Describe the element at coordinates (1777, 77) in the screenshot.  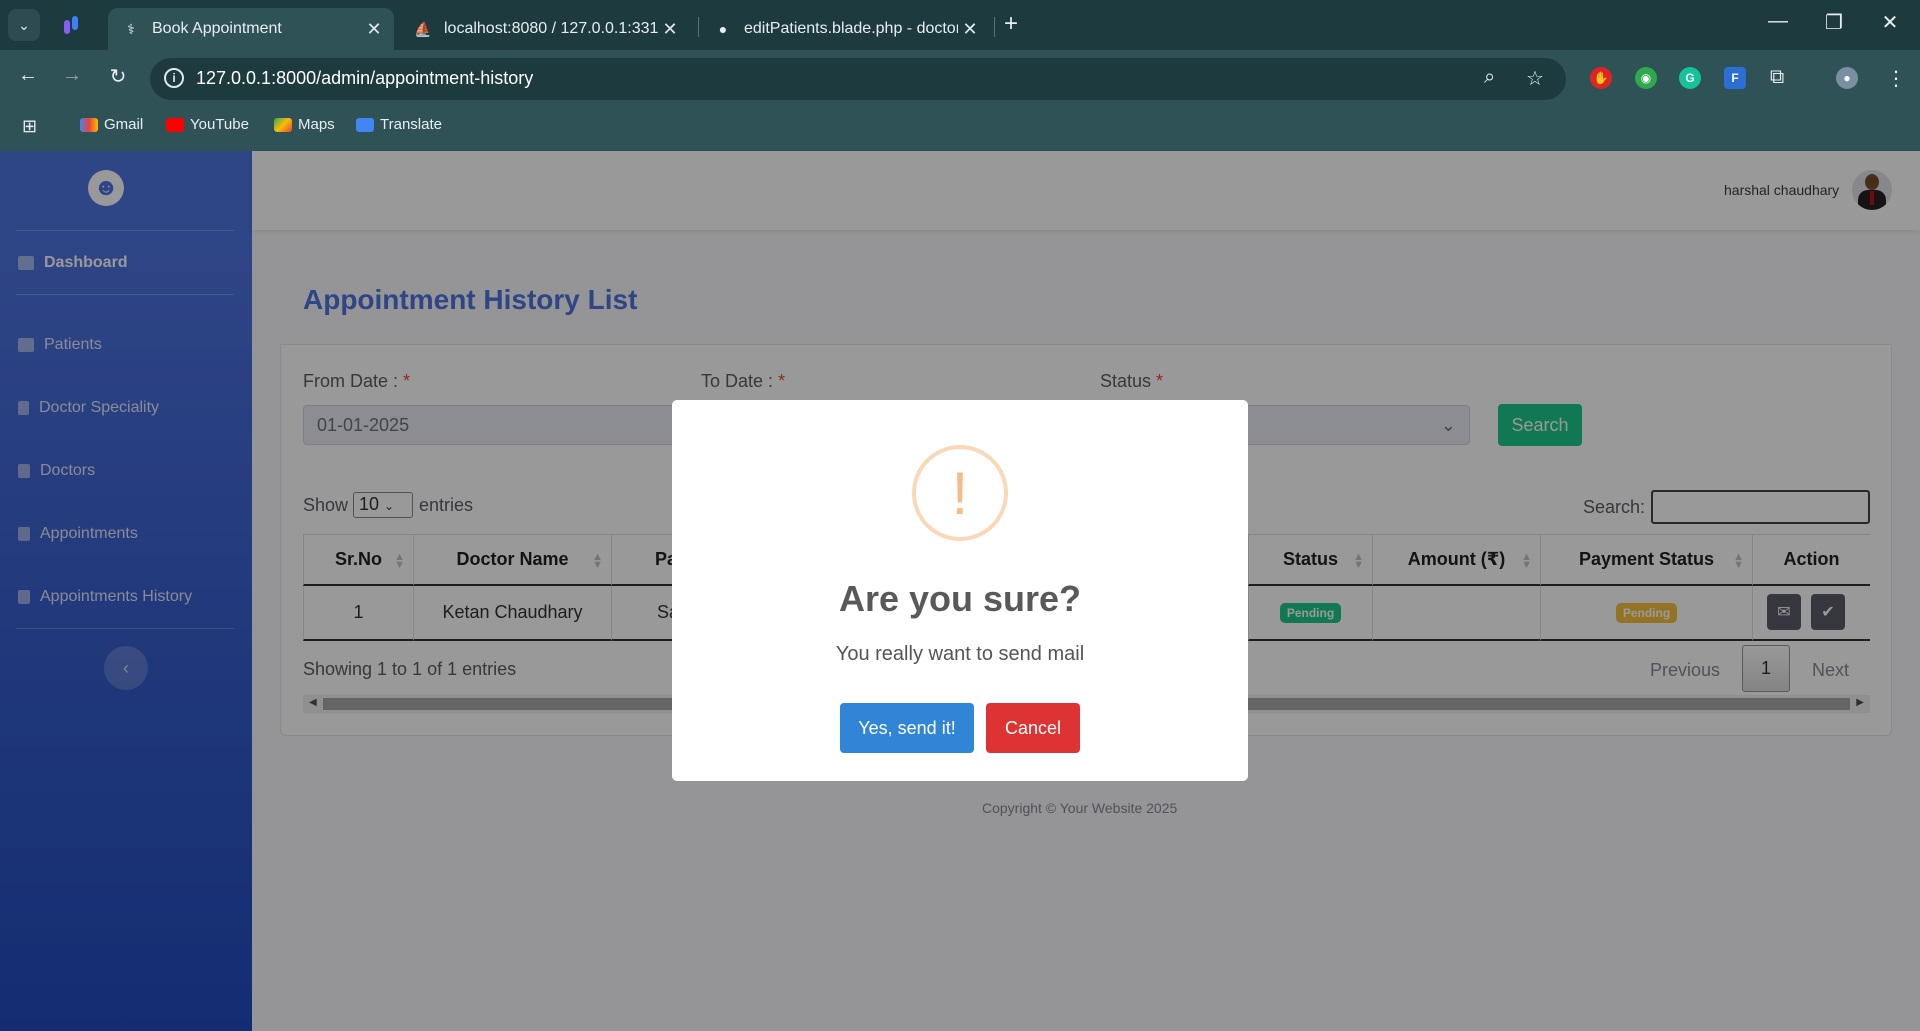
I see `extensions-puzzle-icon: ⧉` at that location.